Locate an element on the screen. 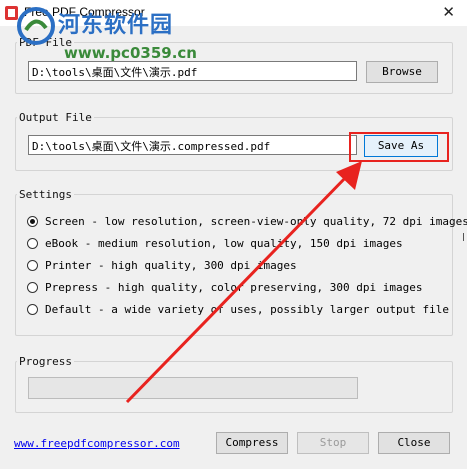  radio-printer-label: Printer - high quality, 300 dpi images is located at coordinates (171, 265).